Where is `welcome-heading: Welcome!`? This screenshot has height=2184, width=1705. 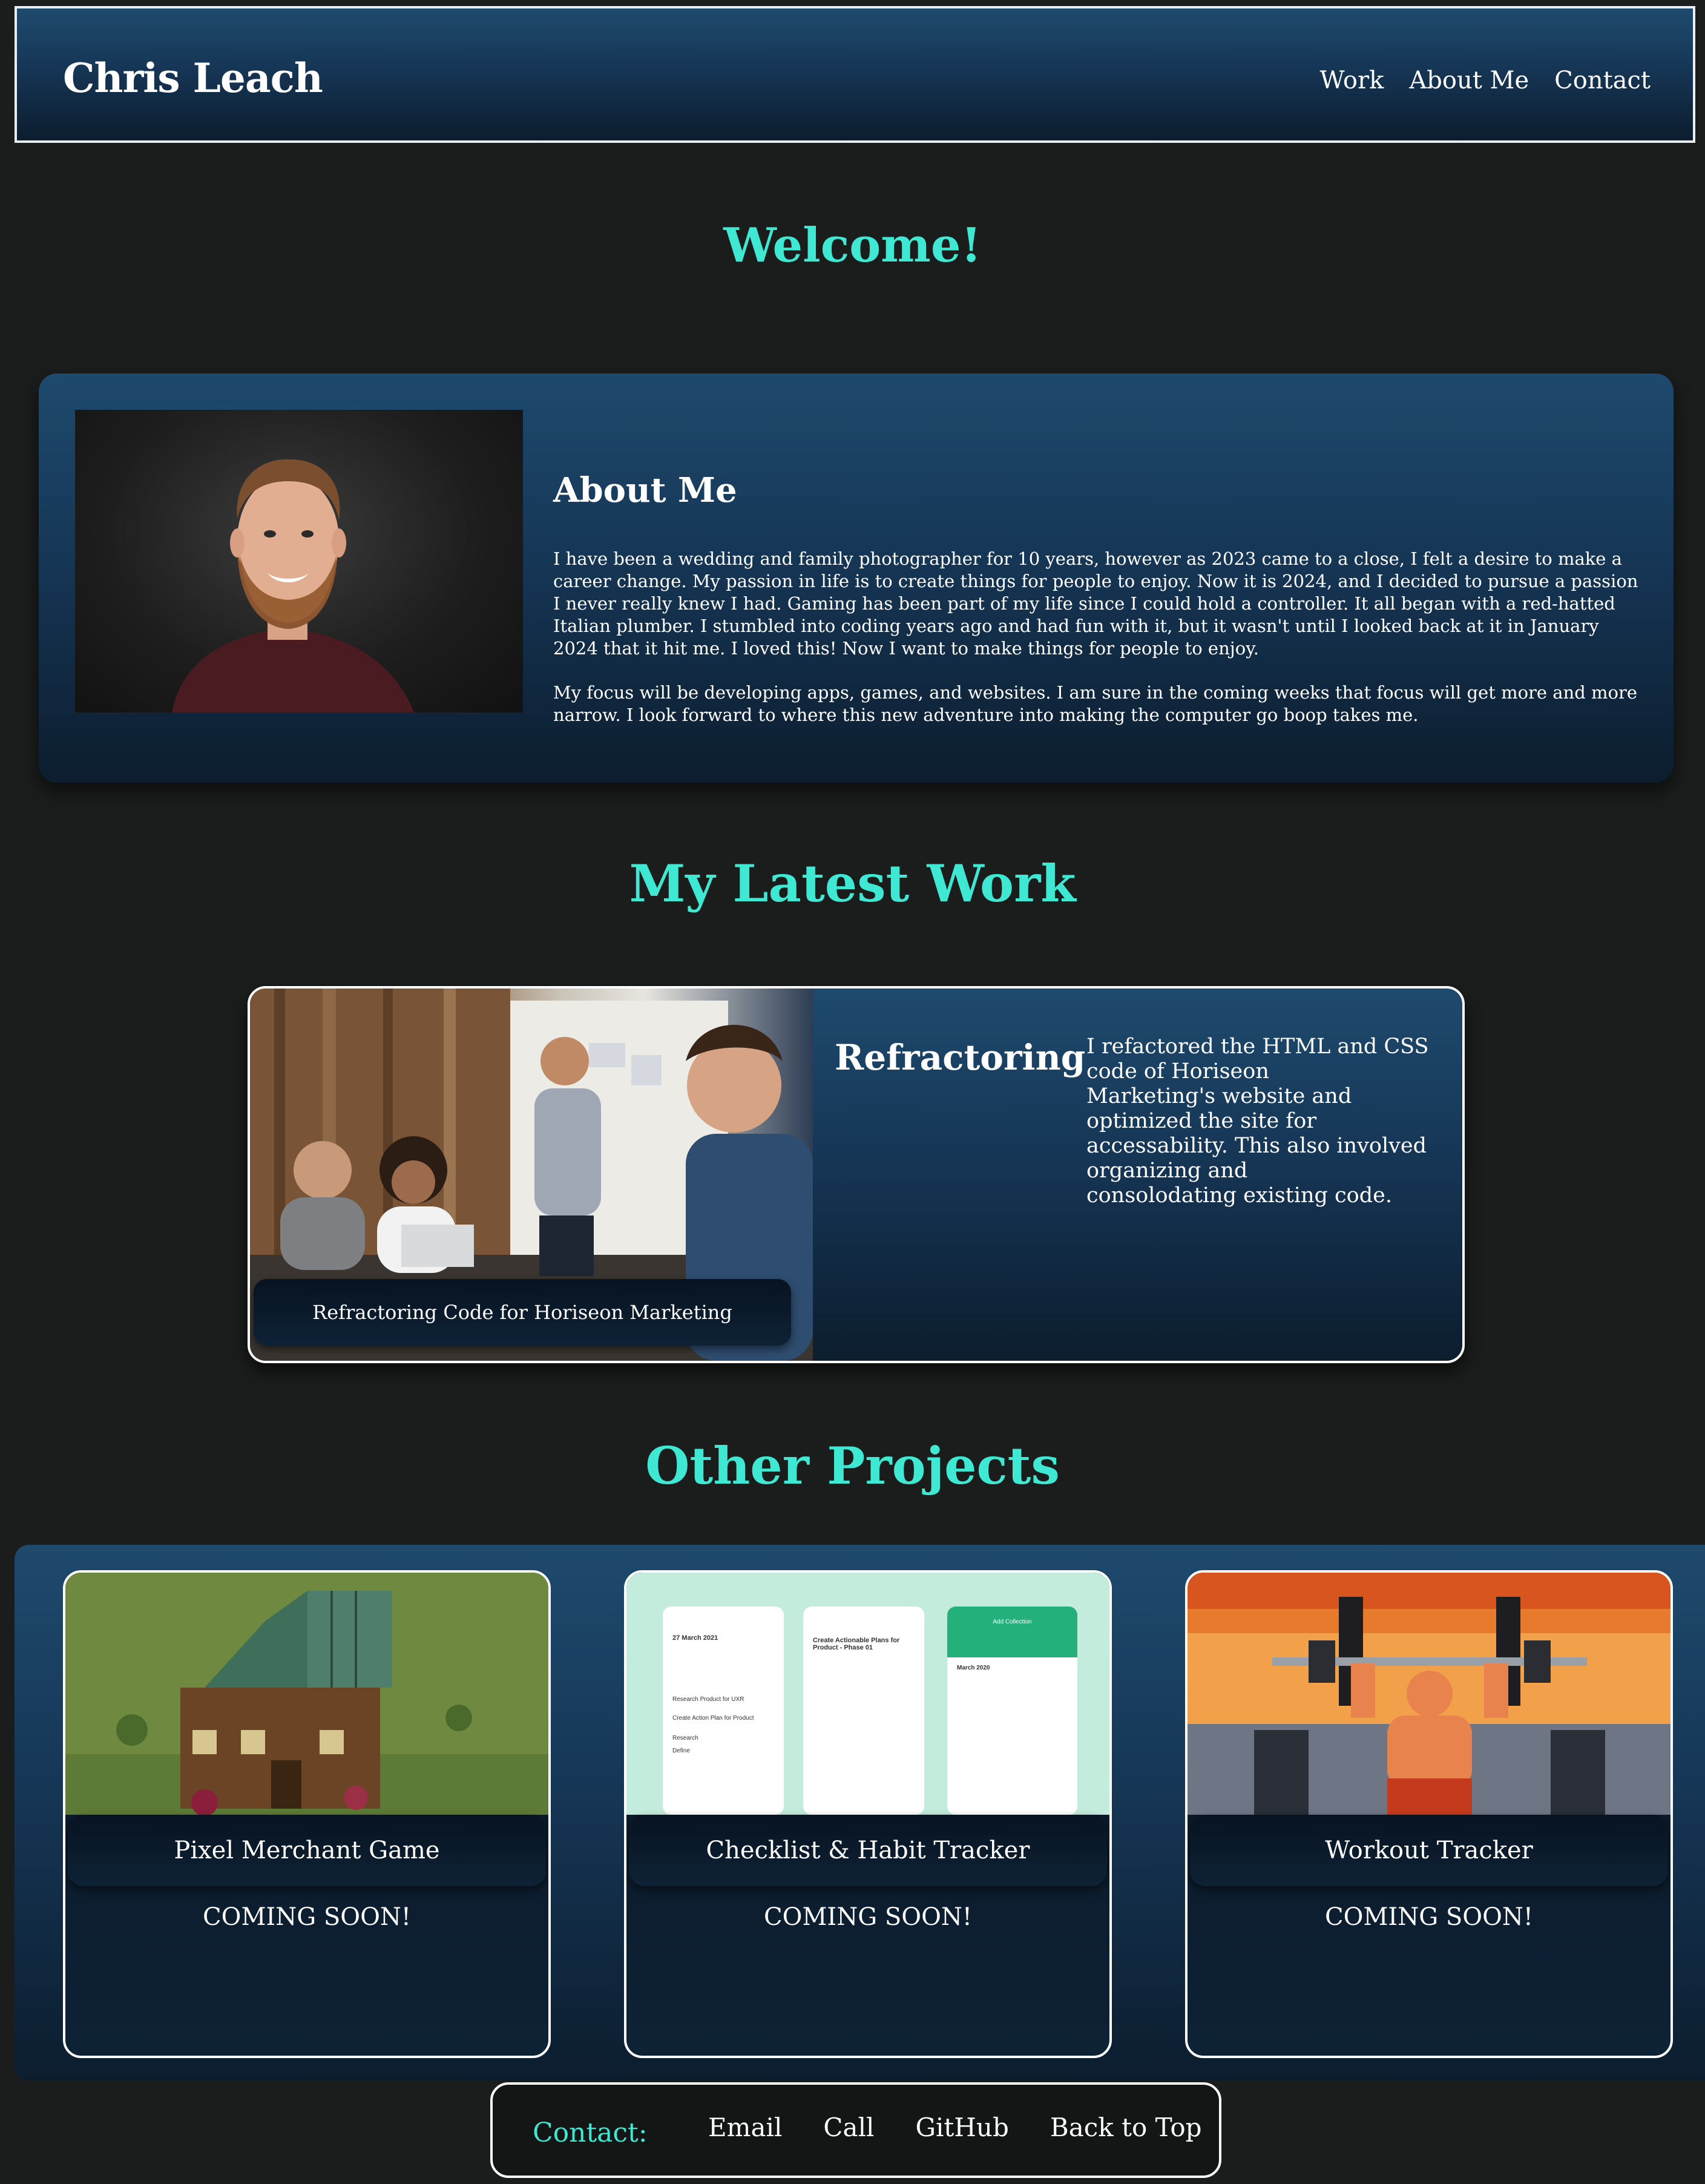
welcome-heading: Welcome! is located at coordinates (852, 245).